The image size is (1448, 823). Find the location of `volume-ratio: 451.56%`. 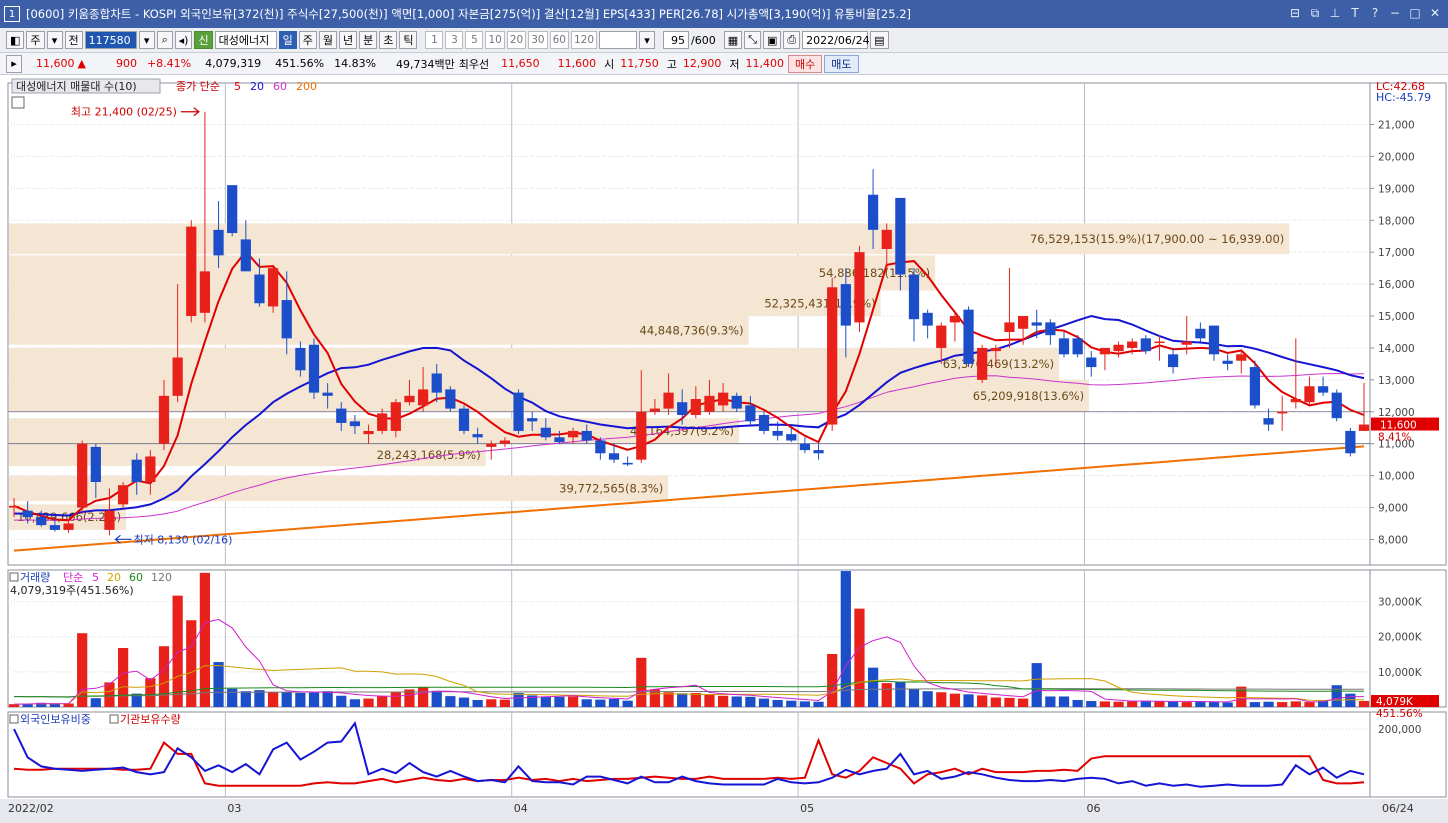

volume-ratio: 451.56% is located at coordinates (300, 63).